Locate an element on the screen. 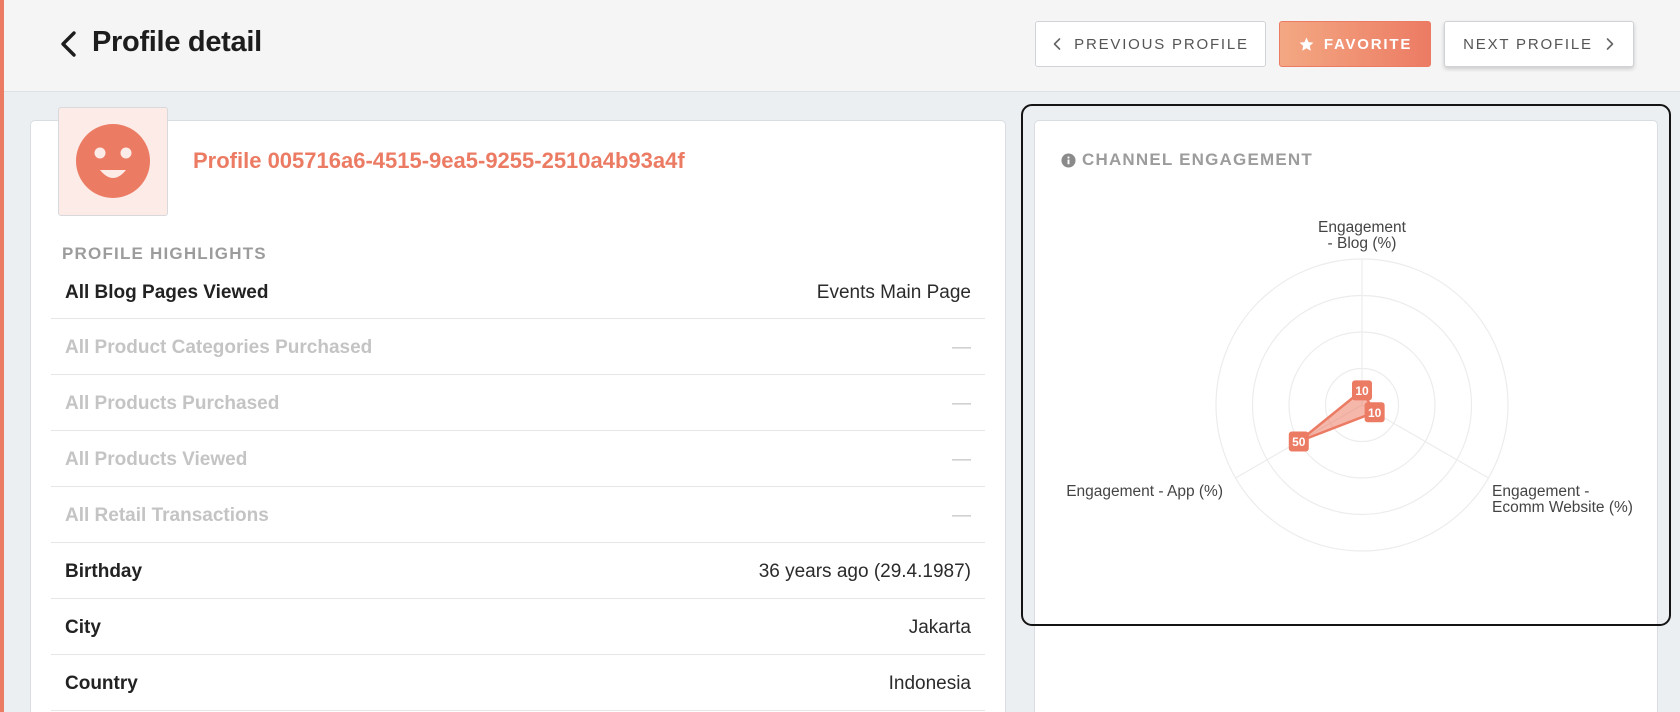  row-value: Jakarta is located at coordinates (939, 627).